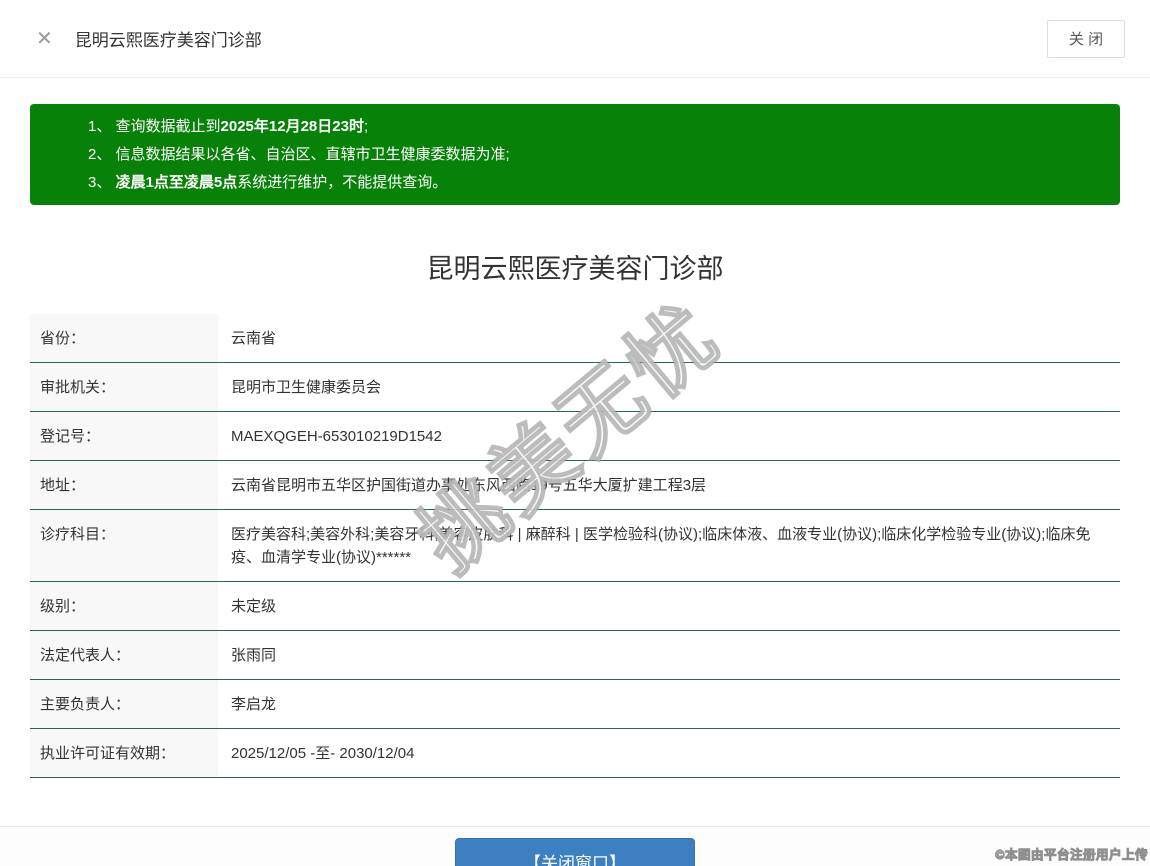 The image size is (1150, 866). Describe the element at coordinates (124, 704) in the screenshot. I see `row-label-principal: 主要负责人：` at that location.